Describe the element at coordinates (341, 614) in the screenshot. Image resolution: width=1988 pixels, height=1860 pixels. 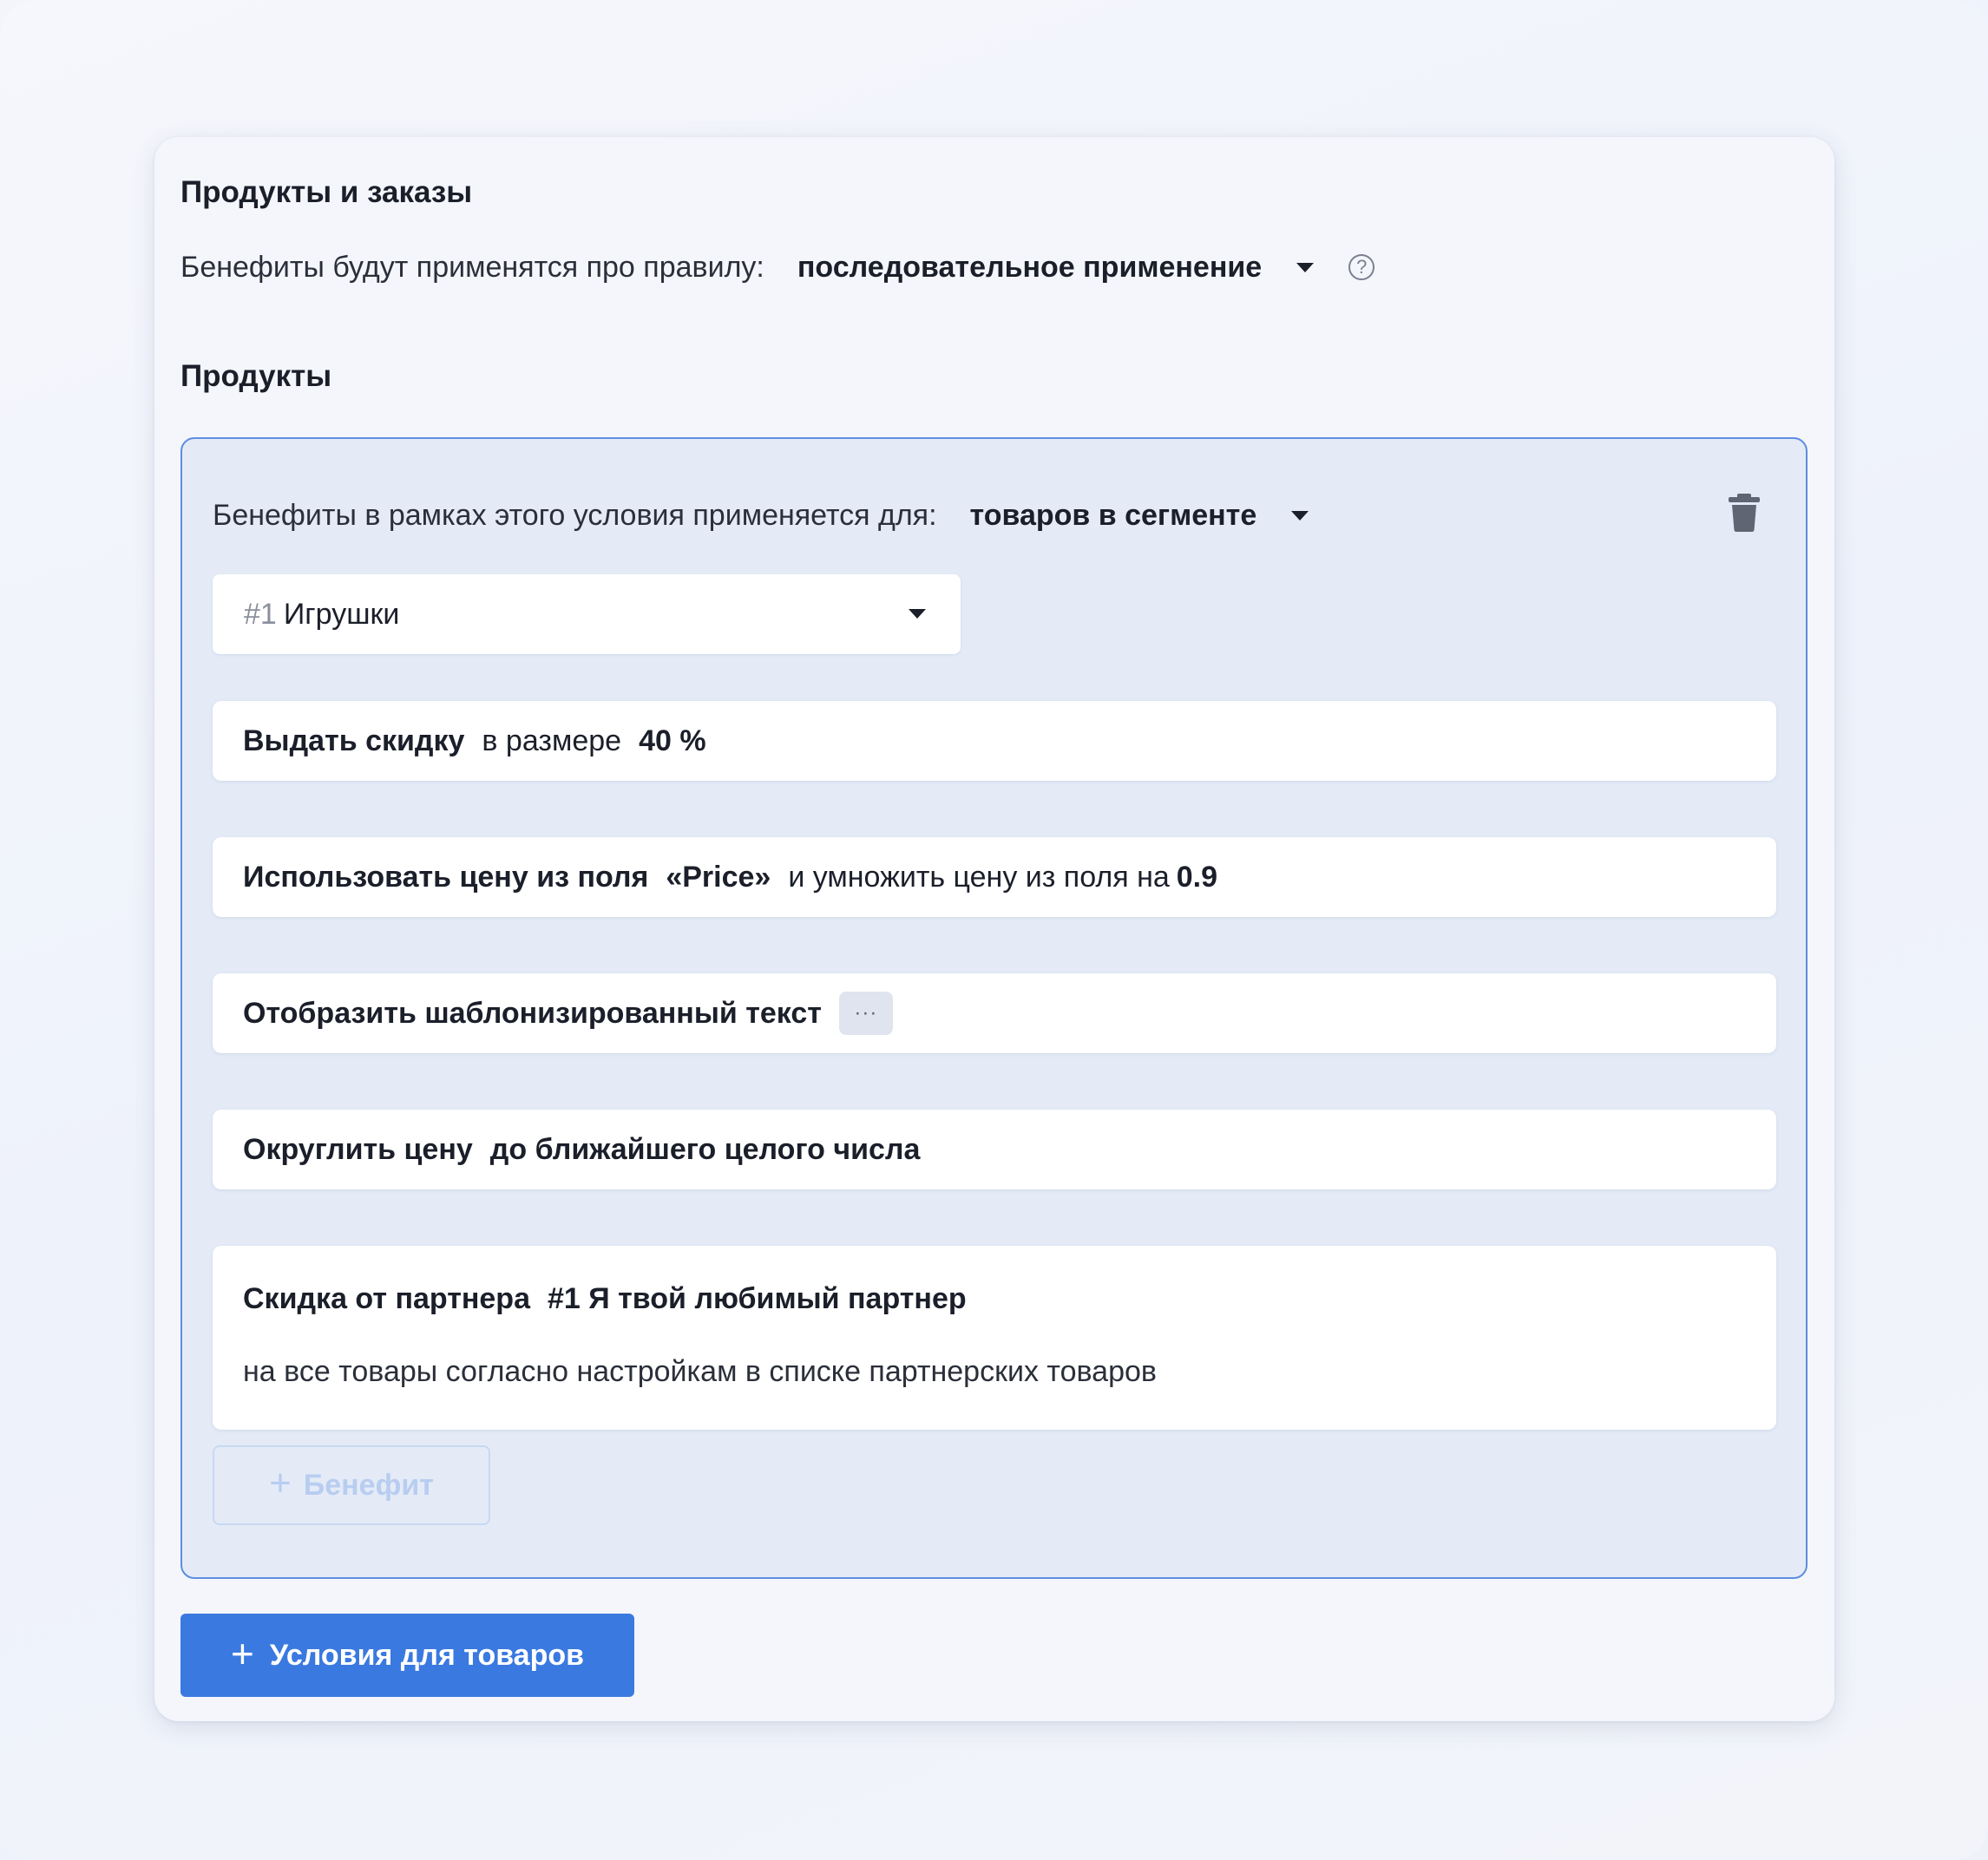
I see `segment-name: Игрушки` at that location.